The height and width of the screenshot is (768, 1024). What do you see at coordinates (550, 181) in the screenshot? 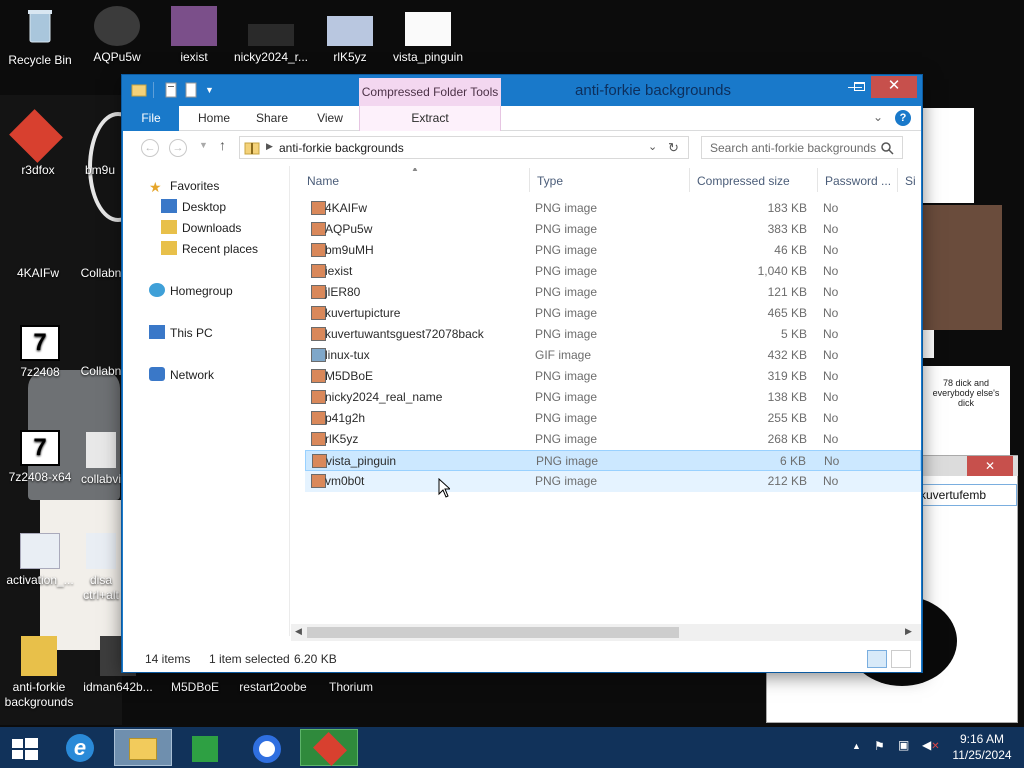
I see `column-header-type: Type` at bounding box center [550, 181].